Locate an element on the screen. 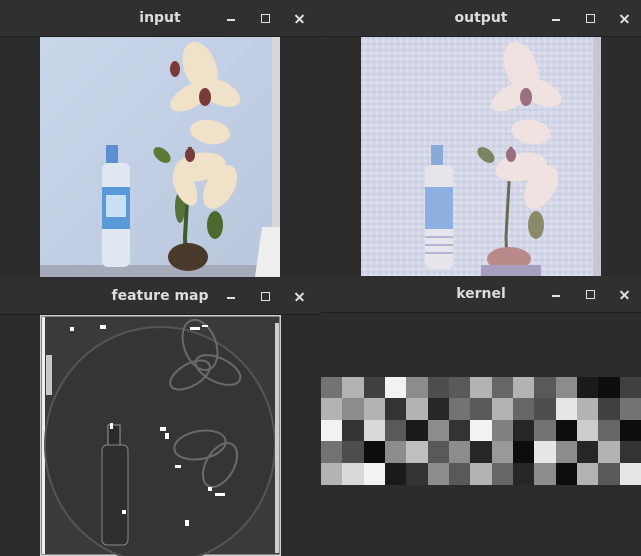 The image size is (641, 556). output-titlebar: output is located at coordinates (481, 18).